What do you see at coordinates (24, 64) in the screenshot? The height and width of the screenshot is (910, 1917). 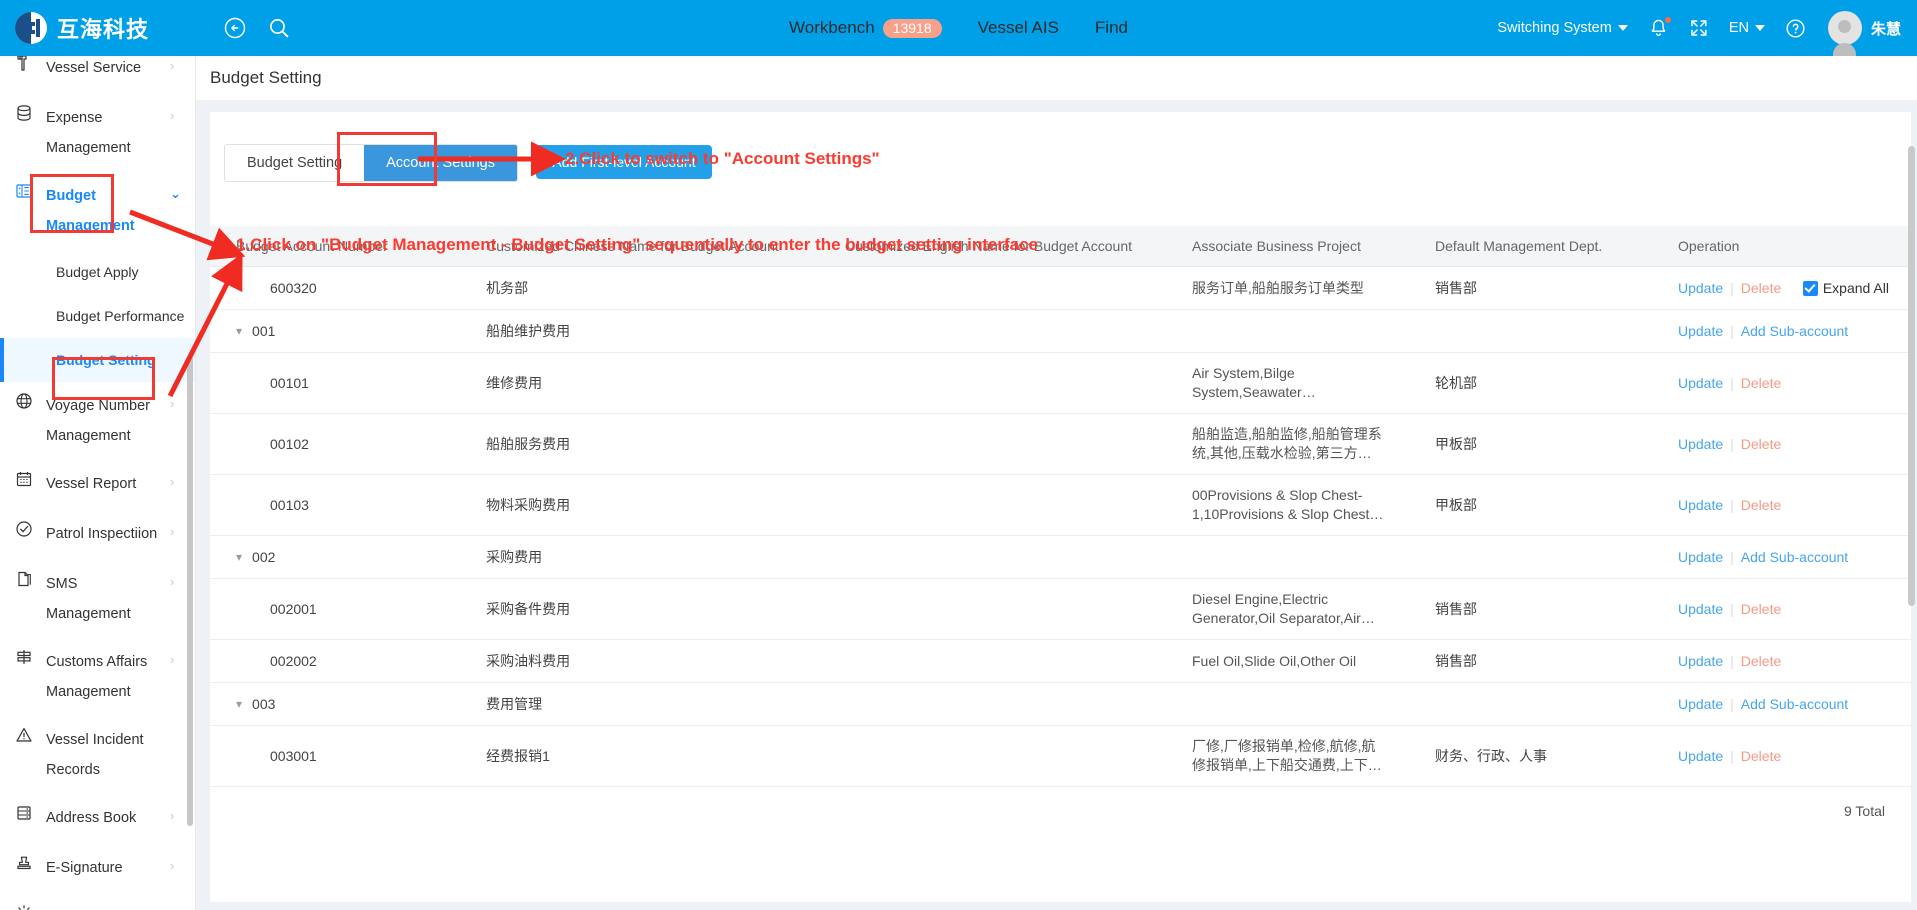 I see `wrench-icon` at bounding box center [24, 64].